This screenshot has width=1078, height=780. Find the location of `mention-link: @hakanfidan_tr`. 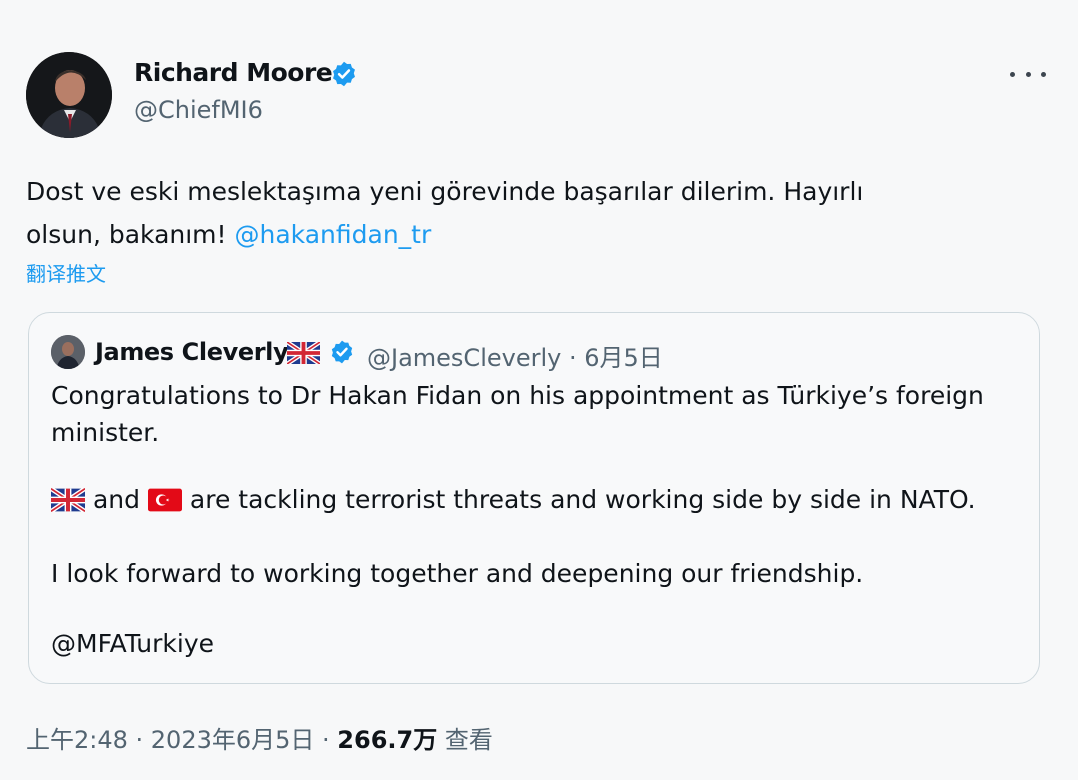

mention-link: @hakanfidan_tr is located at coordinates (333, 234).